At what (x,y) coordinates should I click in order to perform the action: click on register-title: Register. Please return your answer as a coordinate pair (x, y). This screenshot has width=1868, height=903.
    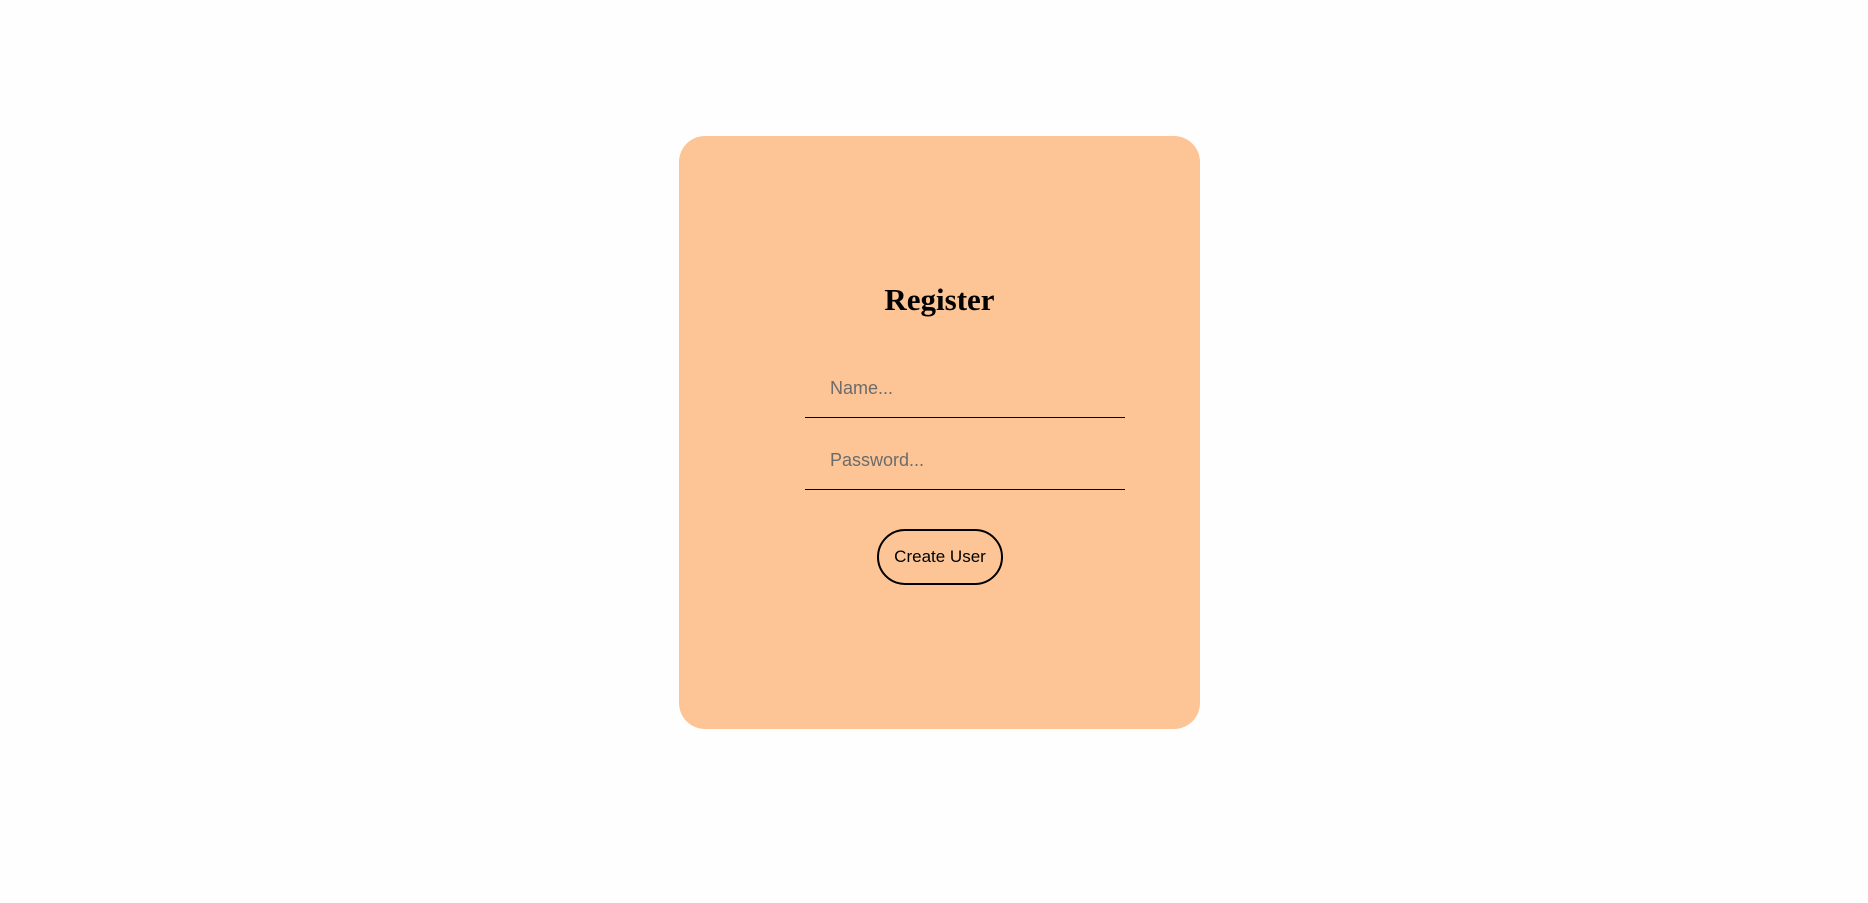
    Looking at the image, I should click on (939, 299).